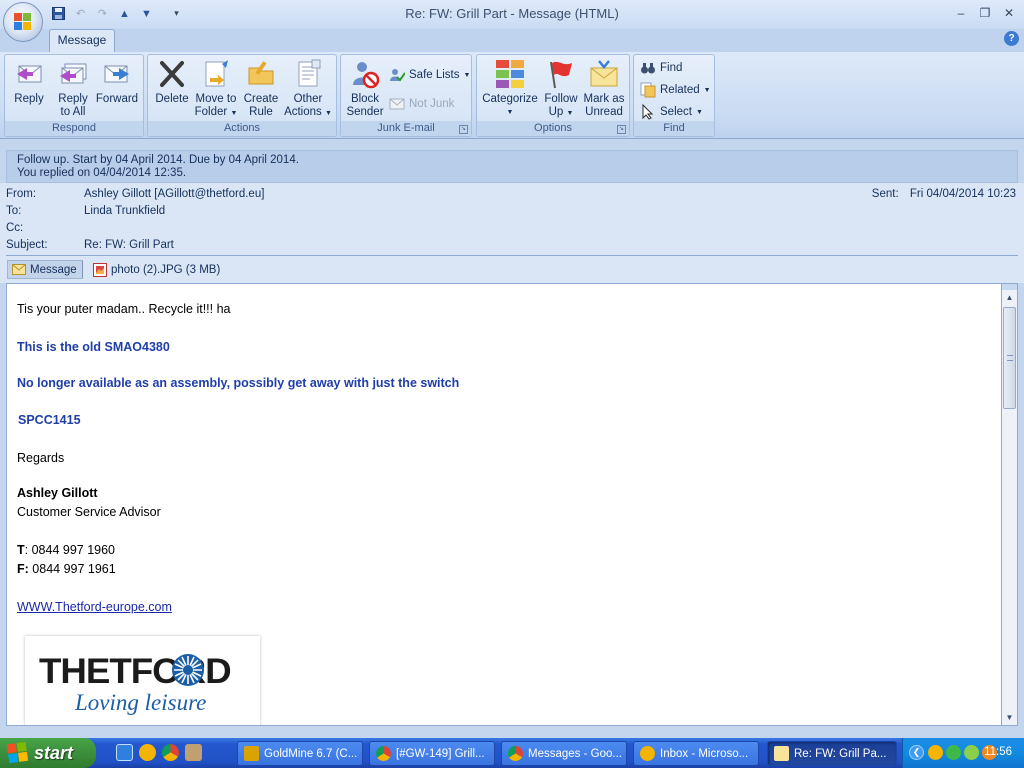  Describe the element at coordinates (117, 99) in the screenshot. I see `forward-label: Forward` at that location.